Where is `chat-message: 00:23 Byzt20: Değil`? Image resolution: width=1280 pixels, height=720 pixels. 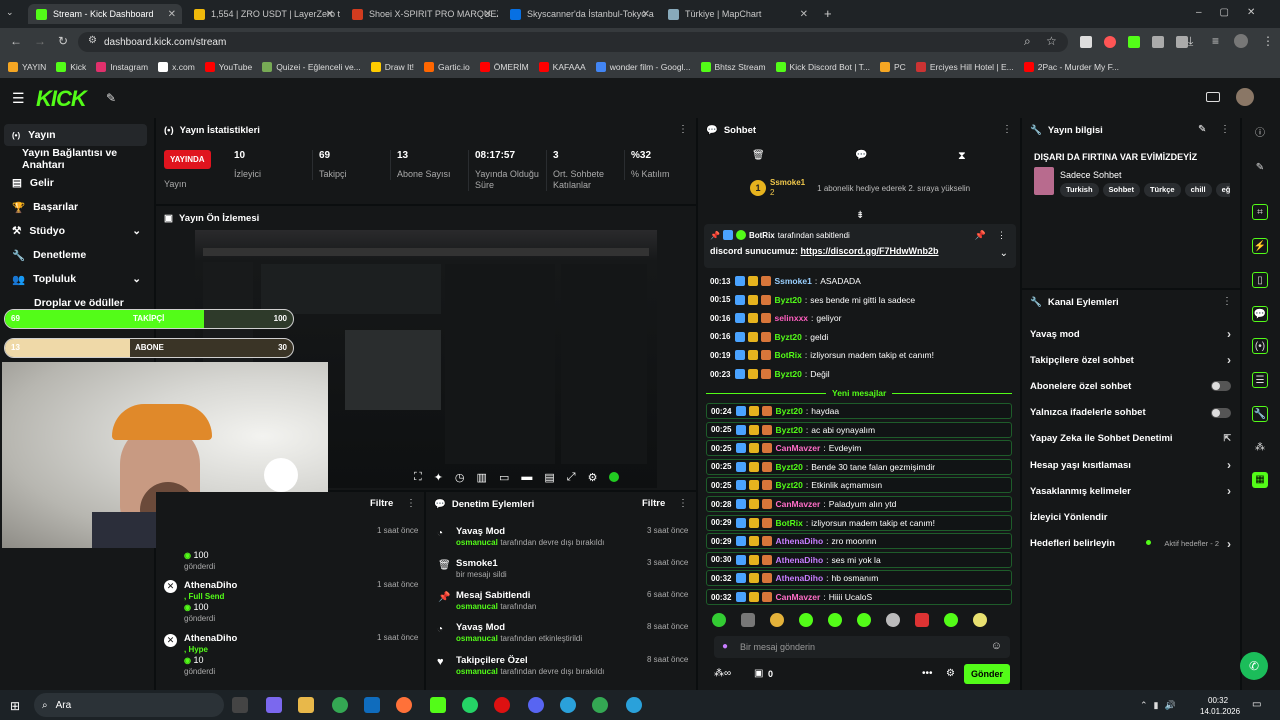
chat-message: 00:23 Byzt20: Değil is located at coordinates (859, 374).